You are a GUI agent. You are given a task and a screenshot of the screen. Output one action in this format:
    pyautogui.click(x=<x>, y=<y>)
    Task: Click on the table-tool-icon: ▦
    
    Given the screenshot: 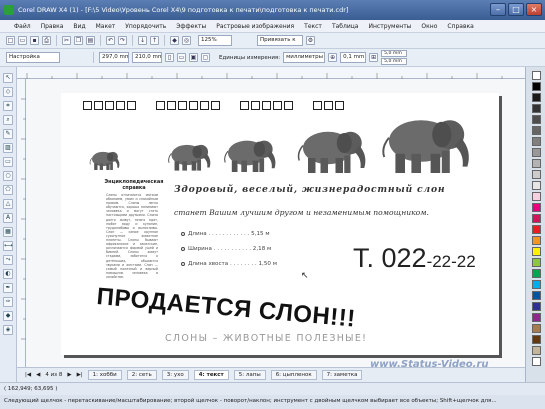 What is the action you would take?
    pyautogui.click(x=8, y=232)
    